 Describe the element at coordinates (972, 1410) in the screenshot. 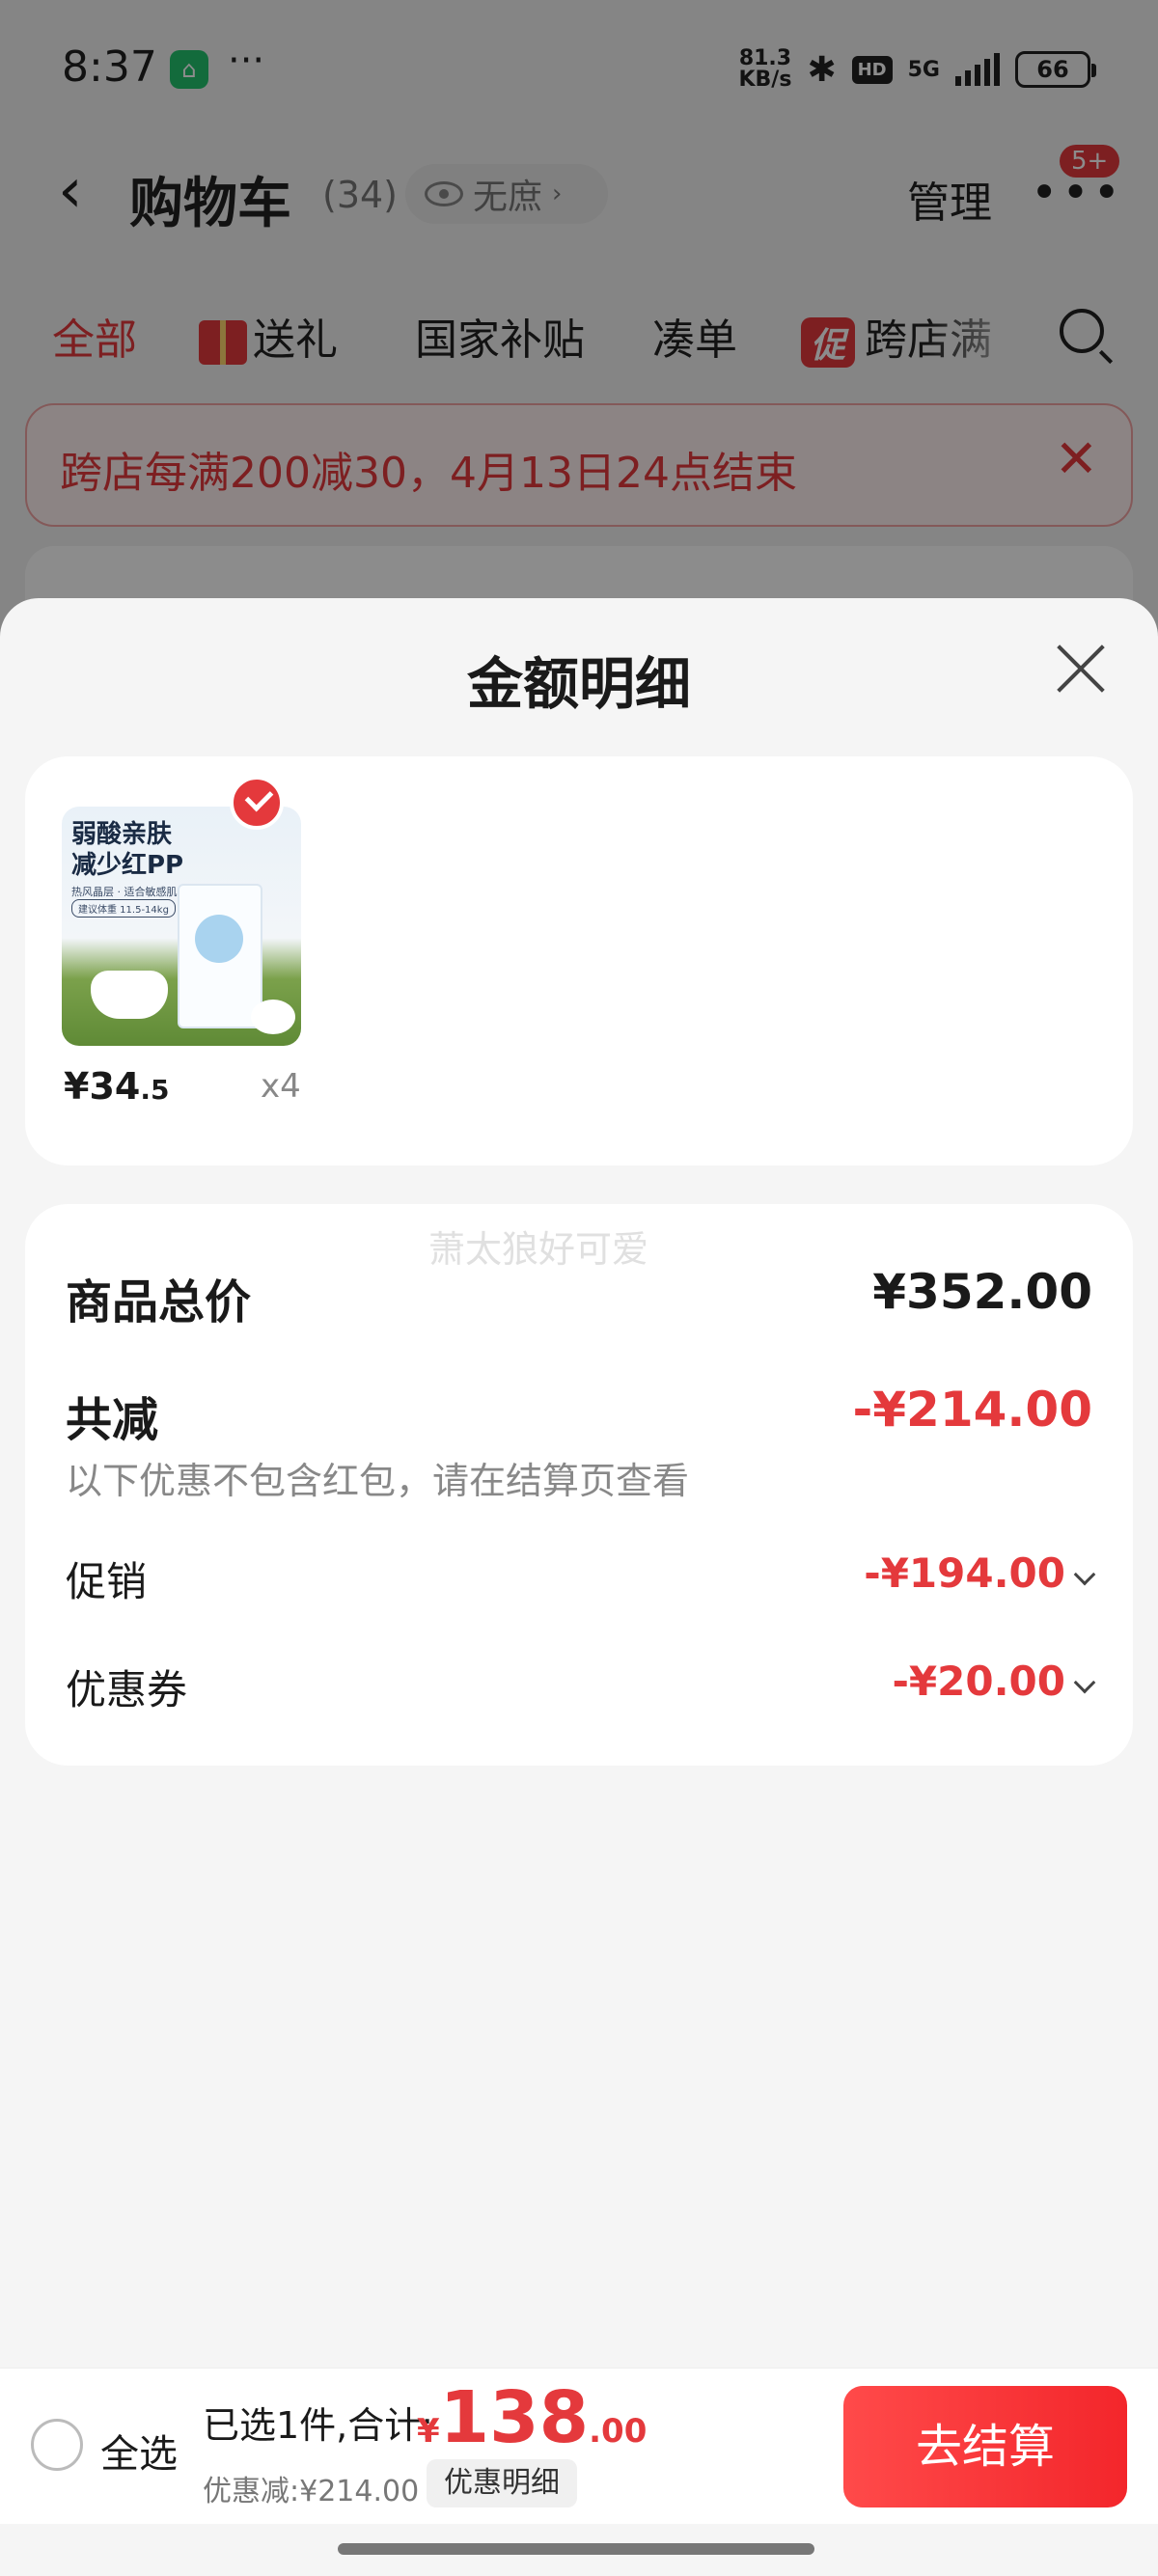

I see `reduction-value: -¥214.00` at that location.